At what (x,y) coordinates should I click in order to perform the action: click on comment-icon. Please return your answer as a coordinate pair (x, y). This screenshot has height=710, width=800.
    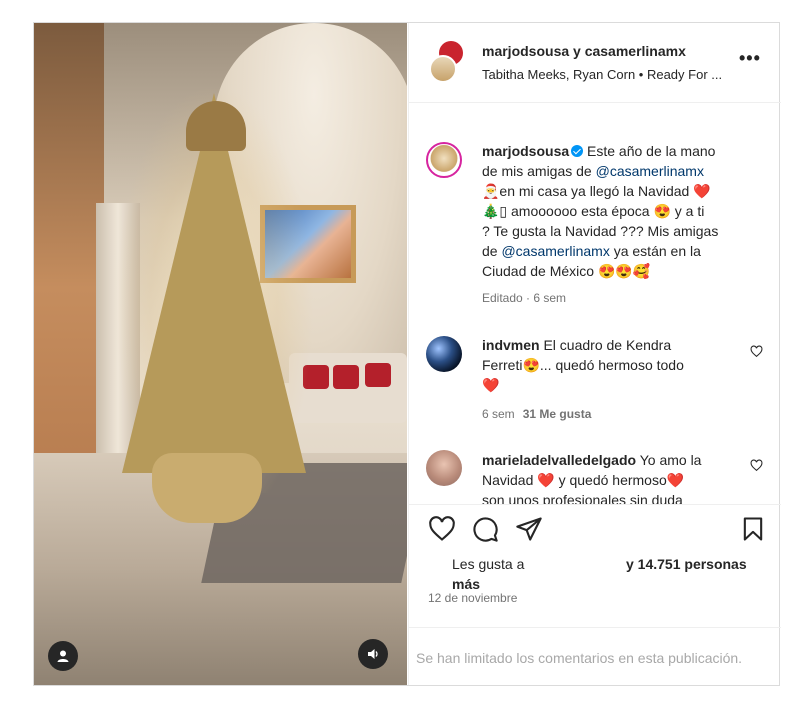
    Looking at the image, I should click on (485, 529).